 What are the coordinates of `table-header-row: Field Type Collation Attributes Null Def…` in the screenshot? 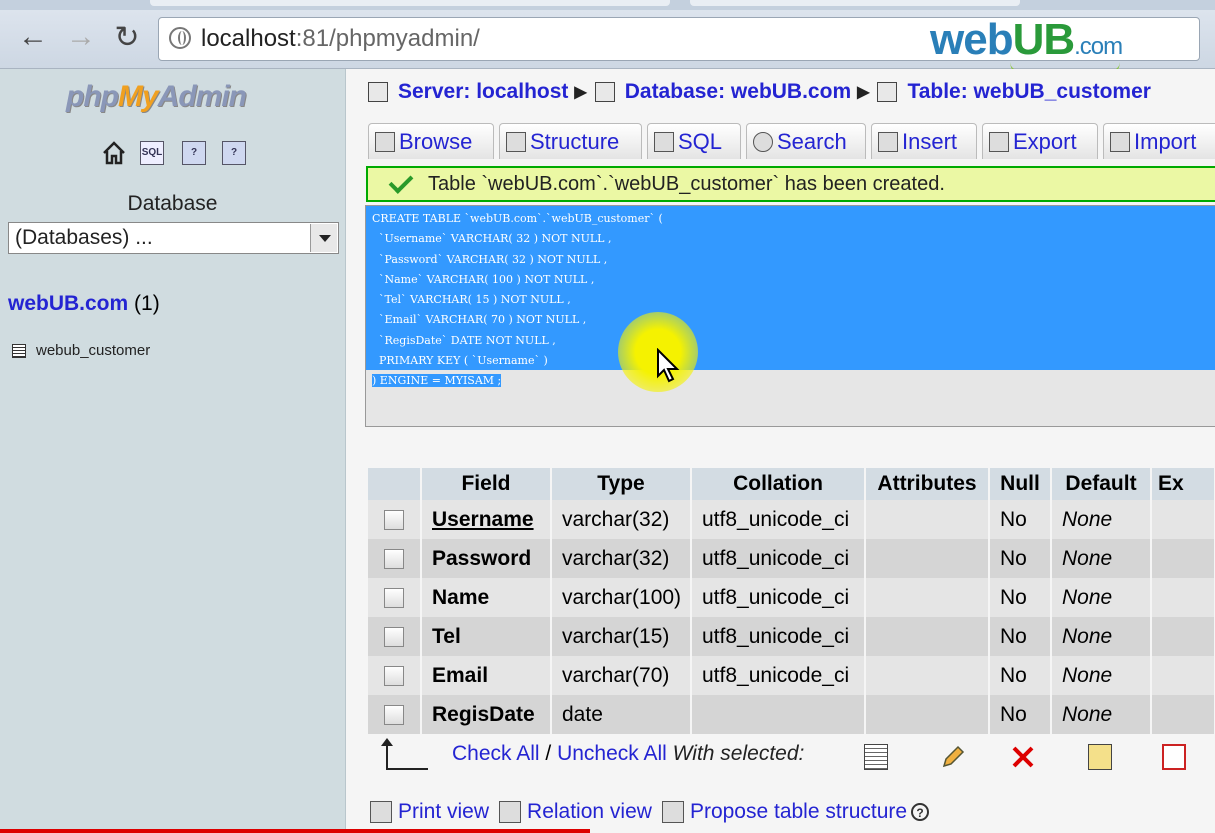 It's located at (791, 484).